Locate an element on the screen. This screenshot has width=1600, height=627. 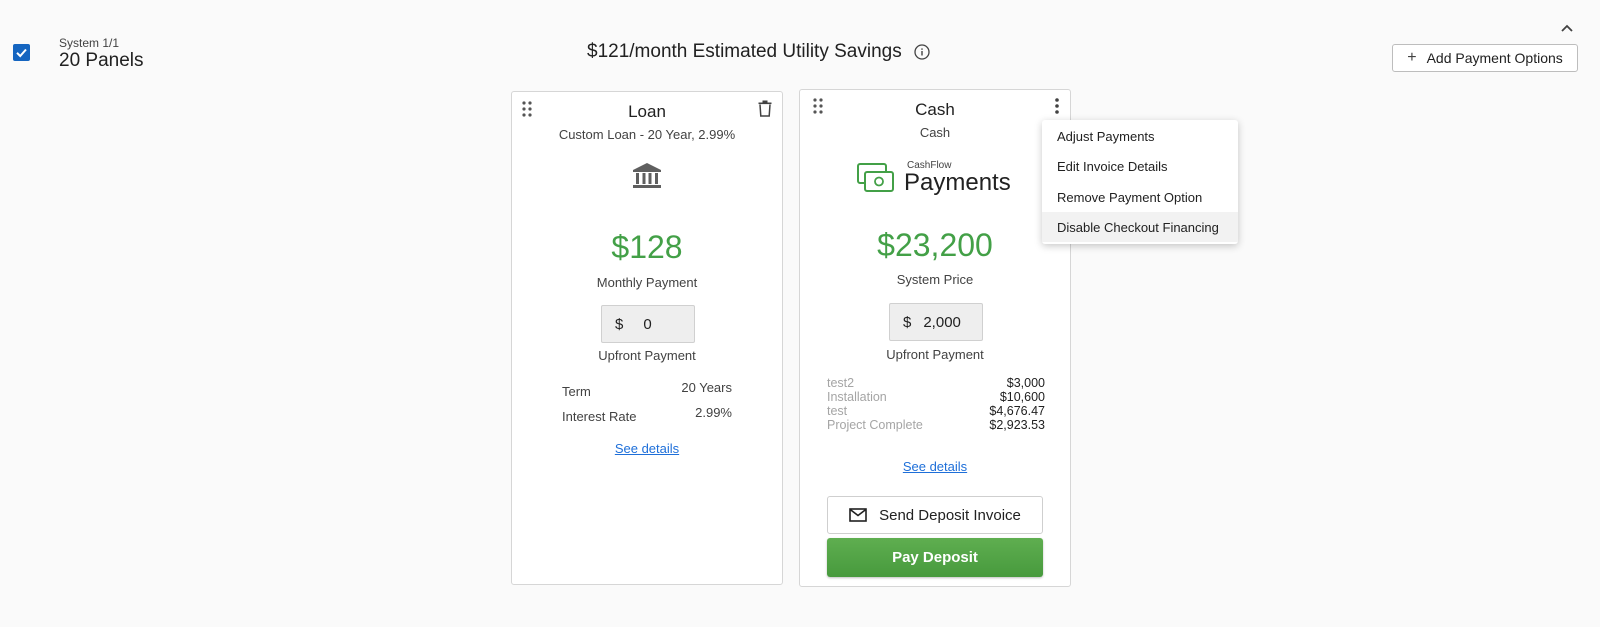
milestone-label: Installation is located at coordinates (857, 397).